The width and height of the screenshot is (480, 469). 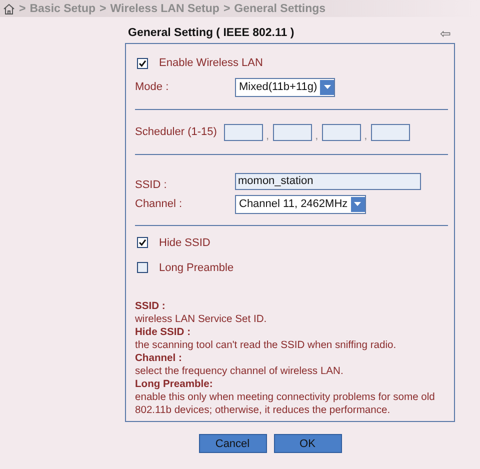 I want to click on checkbox-label: Enable Wireless LAN, so click(x=211, y=63).